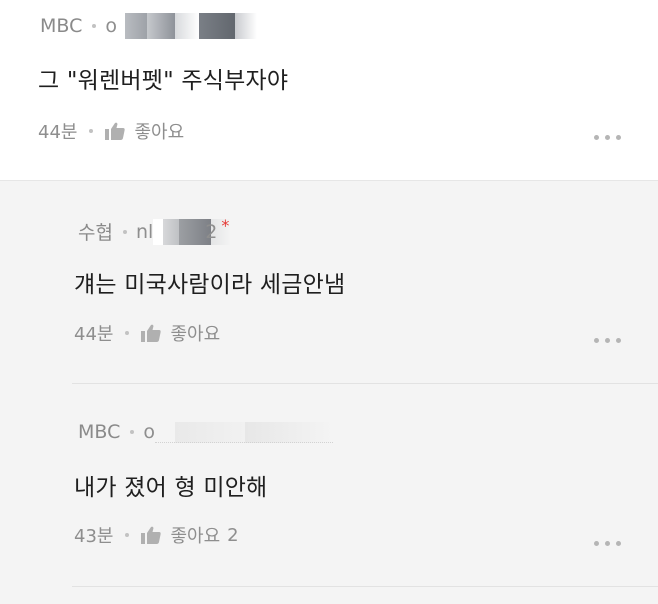 The height and width of the screenshot is (604, 658). I want to click on comment-meta: MBC o, so click(162, 26).